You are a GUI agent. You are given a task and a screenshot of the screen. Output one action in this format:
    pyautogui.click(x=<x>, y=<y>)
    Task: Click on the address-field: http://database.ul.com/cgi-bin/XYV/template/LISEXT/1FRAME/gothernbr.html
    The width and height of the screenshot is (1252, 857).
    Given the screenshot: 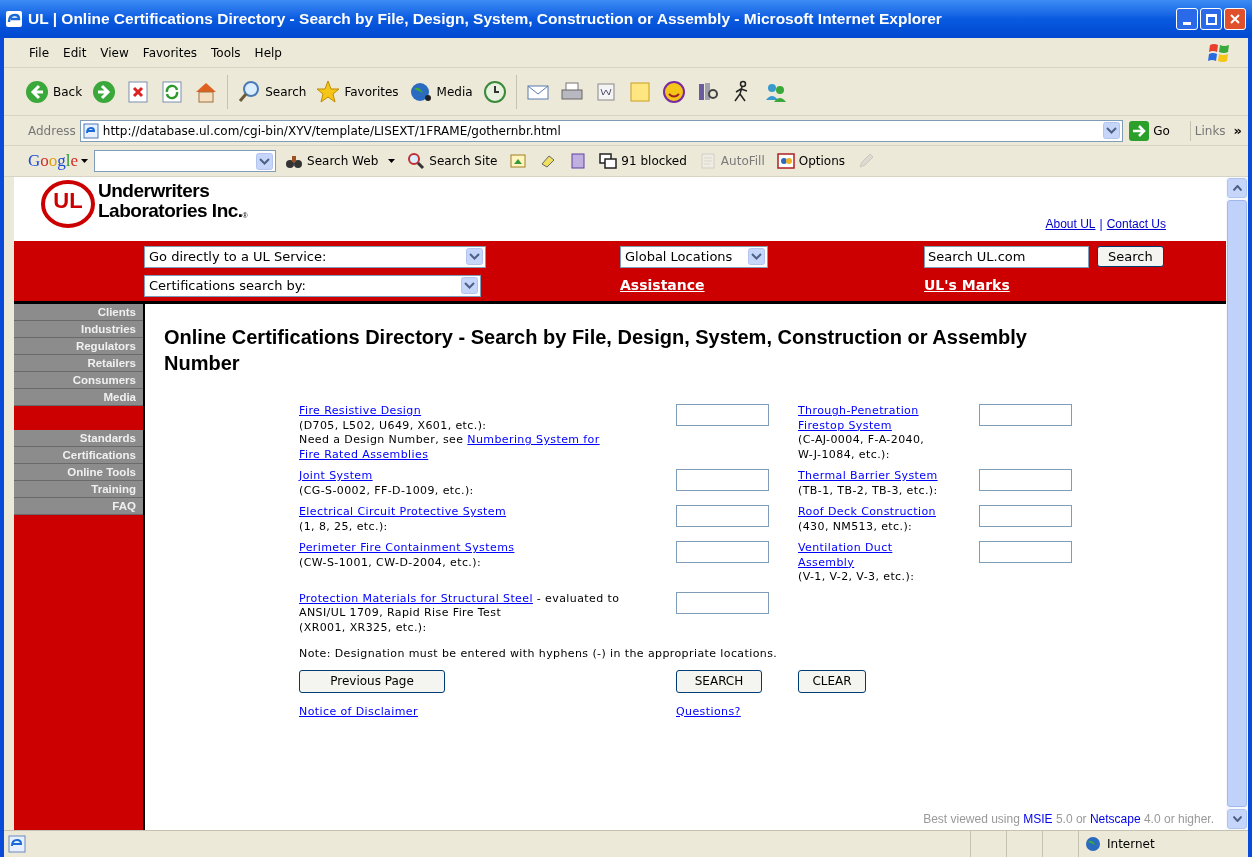 What is the action you would take?
    pyautogui.click(x=601, y=130)
    